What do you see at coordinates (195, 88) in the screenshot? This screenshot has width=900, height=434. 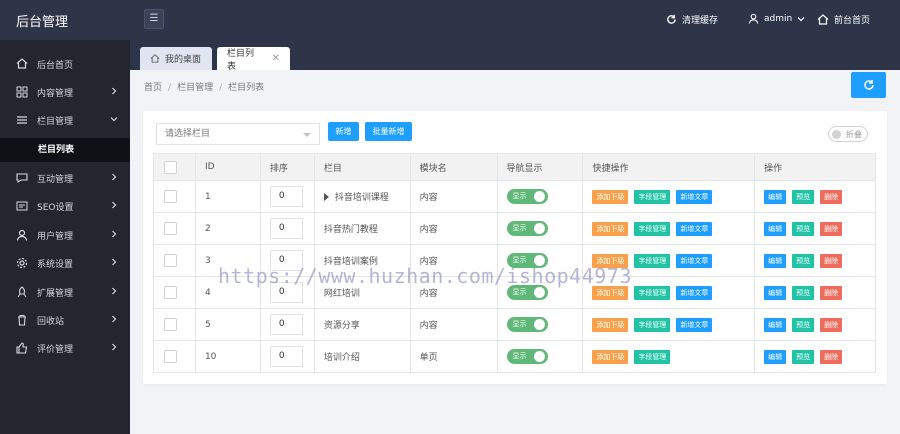 I see `breadcrumb-item: 栏目管理` at bounding box center [195, 88].